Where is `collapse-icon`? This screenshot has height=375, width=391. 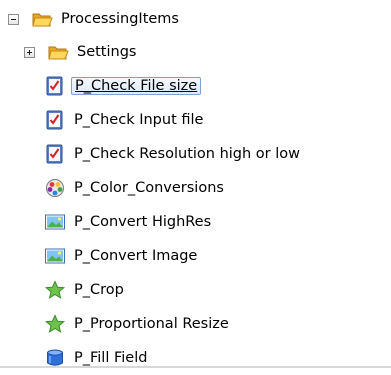 collapse-icon is located at coordinates (13, 19).